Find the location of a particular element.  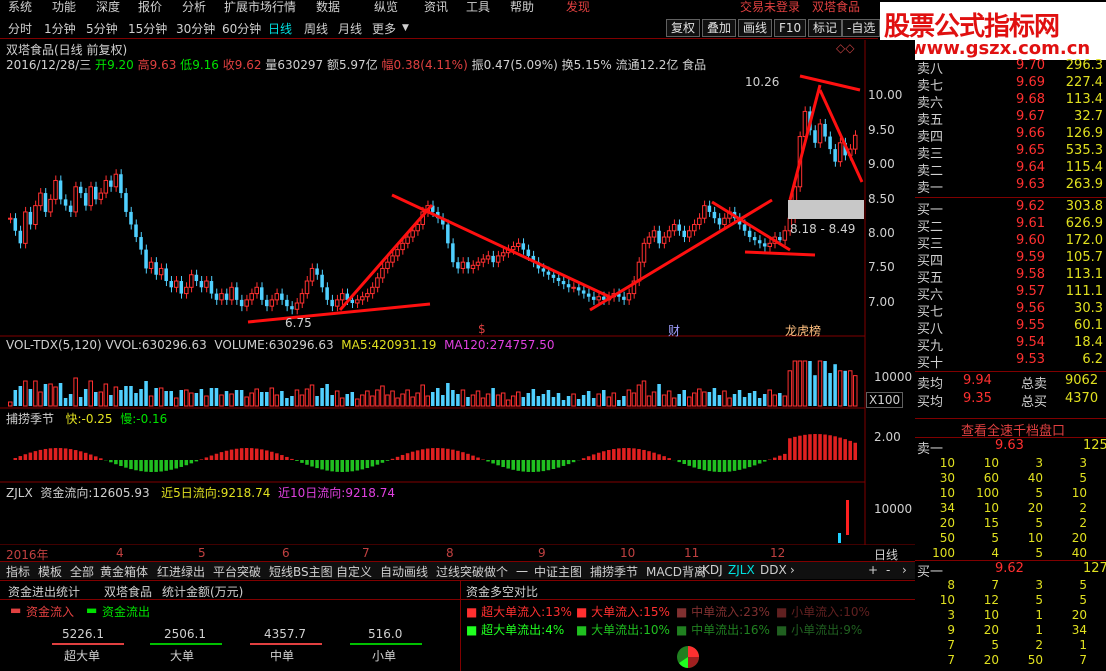

tab-line-breakout: 过线突破做个 is located at coordinates (472, 571).